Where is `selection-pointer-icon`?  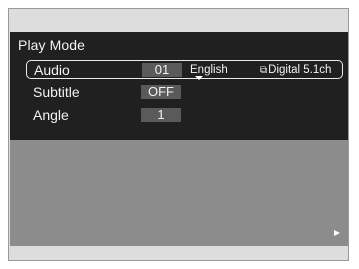 selection-pointer-icon is located at coordinates (199, 78).